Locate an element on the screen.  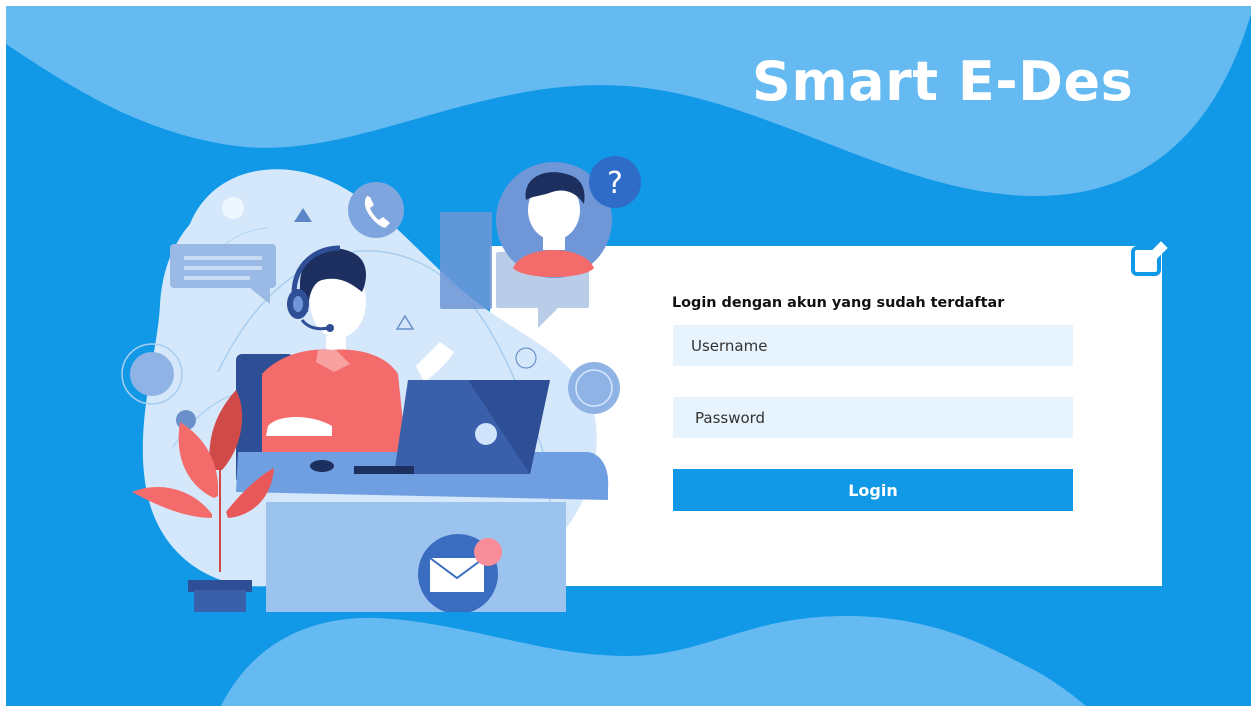
target-circle-left is located at coordinates (152, 374).